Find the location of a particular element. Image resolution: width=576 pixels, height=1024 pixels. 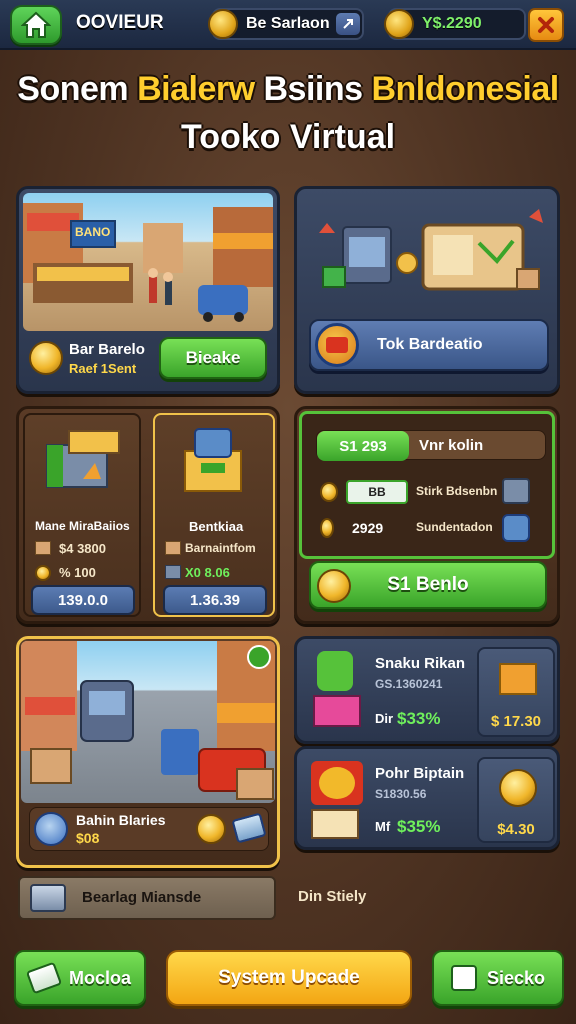

coin-stack-icon is located at coordinates (223, 24).